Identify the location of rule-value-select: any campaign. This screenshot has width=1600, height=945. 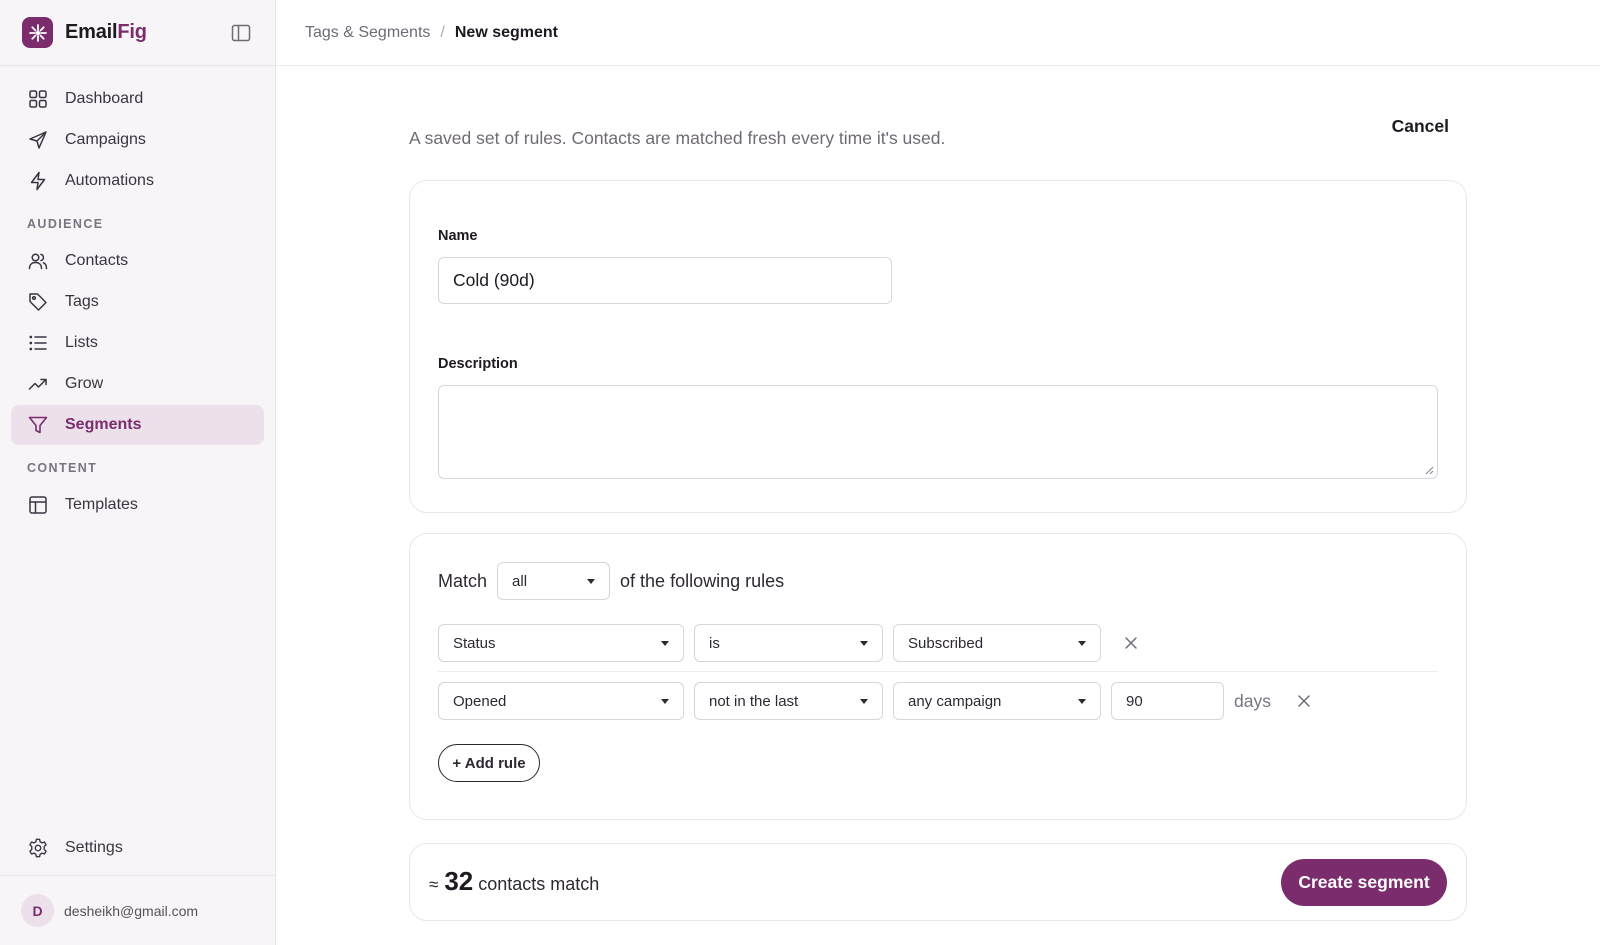
(997, 701).